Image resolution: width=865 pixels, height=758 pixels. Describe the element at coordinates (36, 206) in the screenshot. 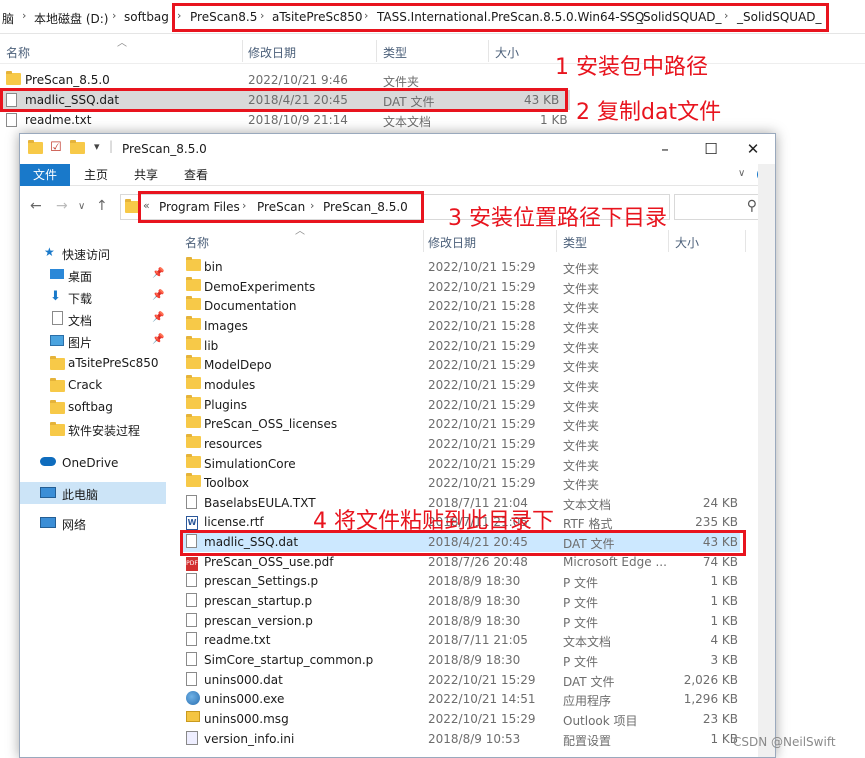

I see `back-arrow-icon: ←` at that location.